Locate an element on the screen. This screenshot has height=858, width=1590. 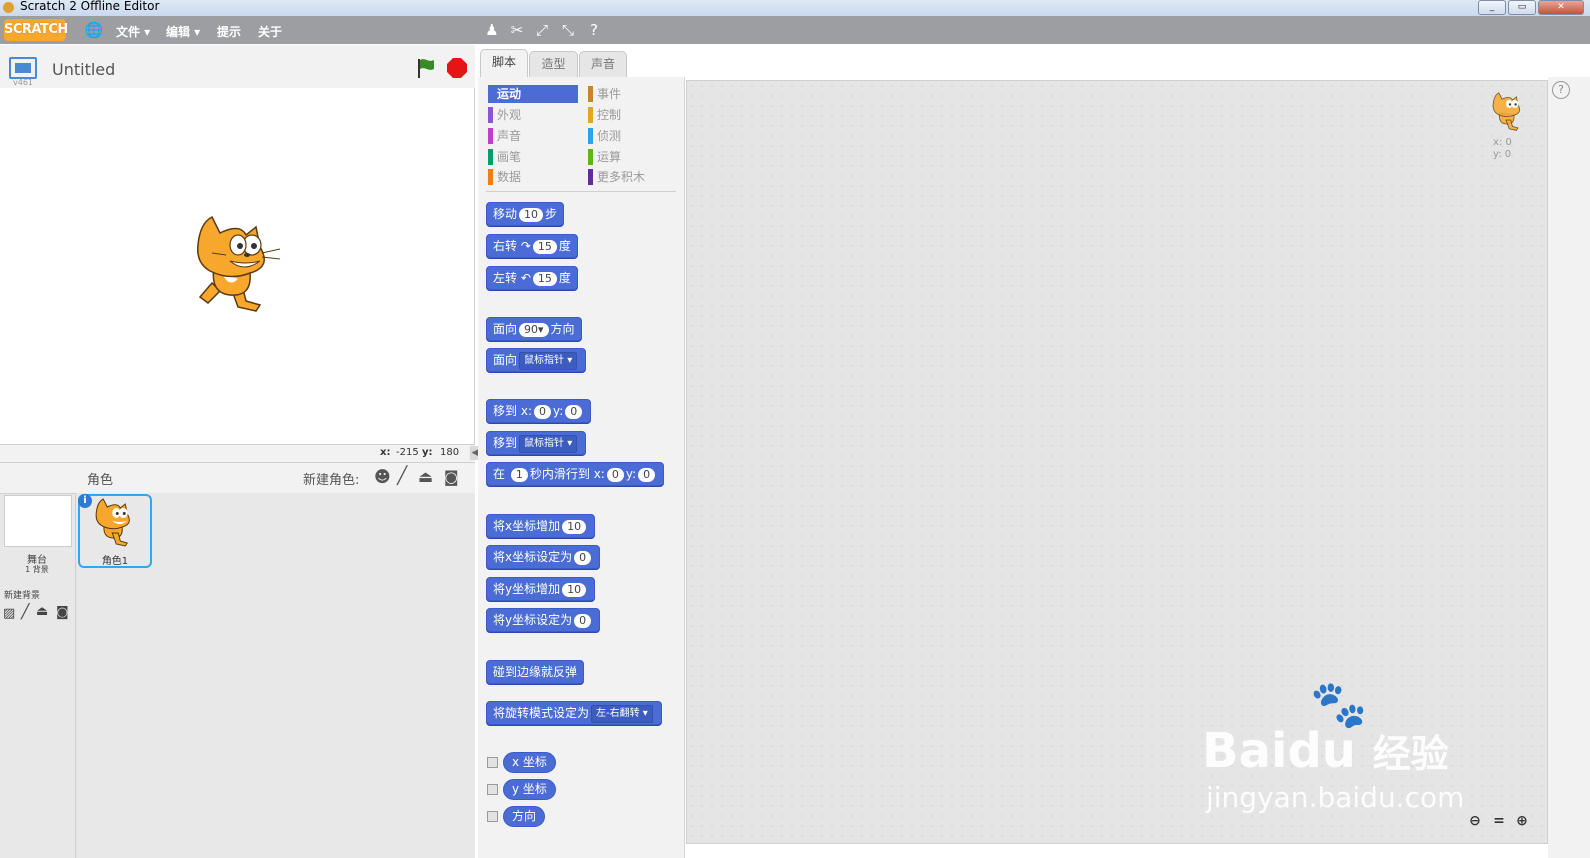
upload-sprite-icon: ⏏ is located at coordinates (425, 476).